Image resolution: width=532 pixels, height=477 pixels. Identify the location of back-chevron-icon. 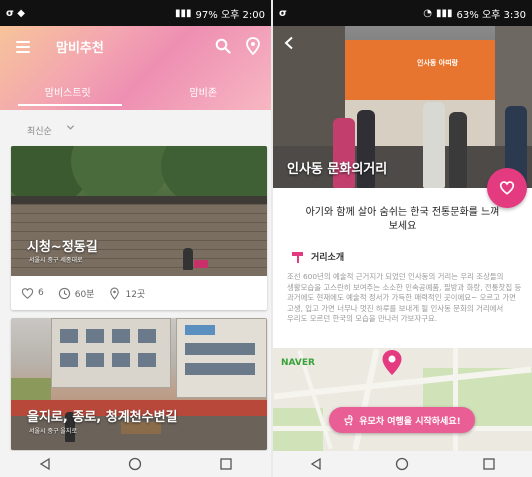
(289, 43).